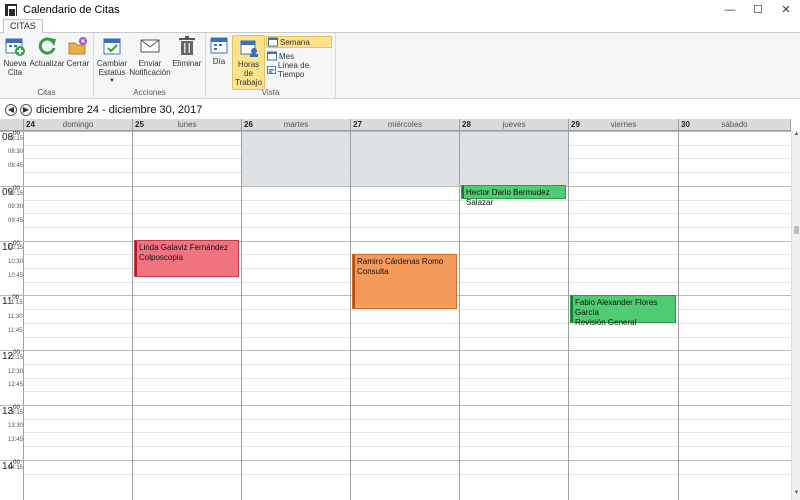  What do you see at coordinates (272, 56) in the screenshot?
I see `calendar-month-icon` at bounding box center [272, 56].